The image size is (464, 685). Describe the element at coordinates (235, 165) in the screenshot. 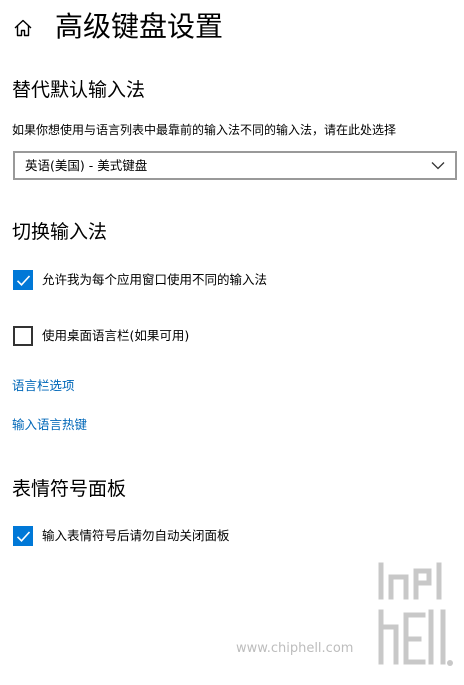

I see `default-input-method-dropdown: 英语(美国) - 美式键盘` at that location.